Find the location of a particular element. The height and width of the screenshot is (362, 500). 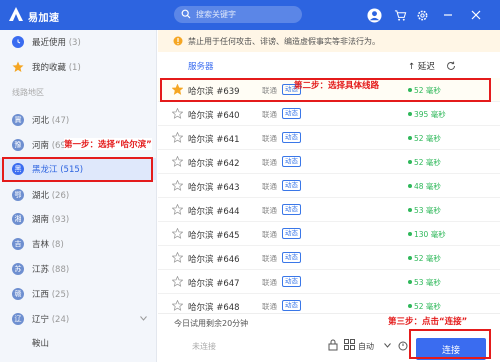

region-badge-icon: 湘 is located at coordinates (18, 219).